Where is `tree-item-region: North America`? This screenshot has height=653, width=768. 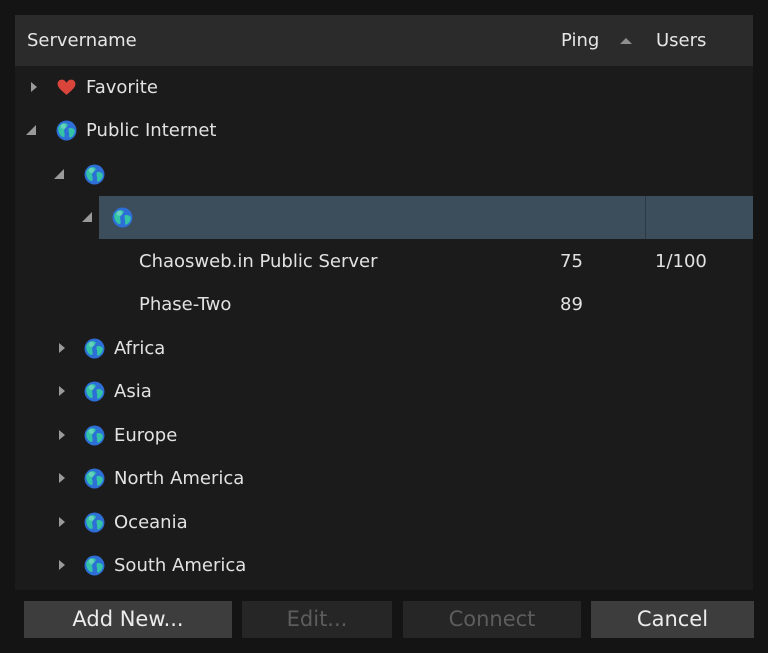 tree-item-region: North America is located at coordinates (384, 478).